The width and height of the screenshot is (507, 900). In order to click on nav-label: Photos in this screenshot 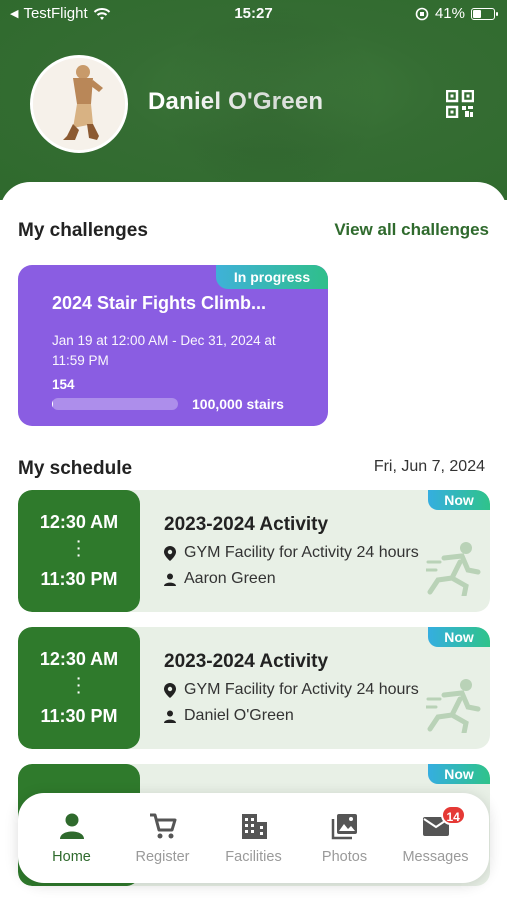, I will do `click(344, 857)`.